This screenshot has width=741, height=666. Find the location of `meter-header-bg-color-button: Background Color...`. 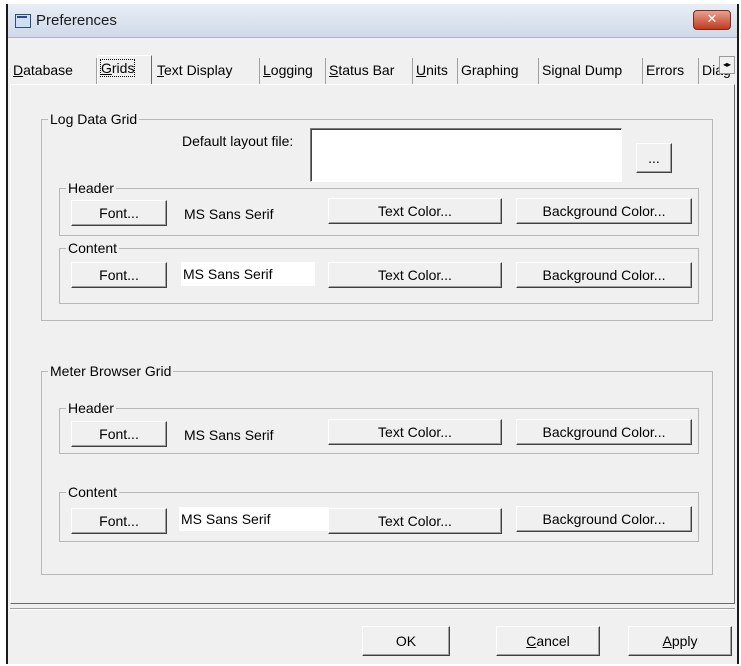

meter-header-bg-color-button: Background Color... is located at coordinates (604, 432).